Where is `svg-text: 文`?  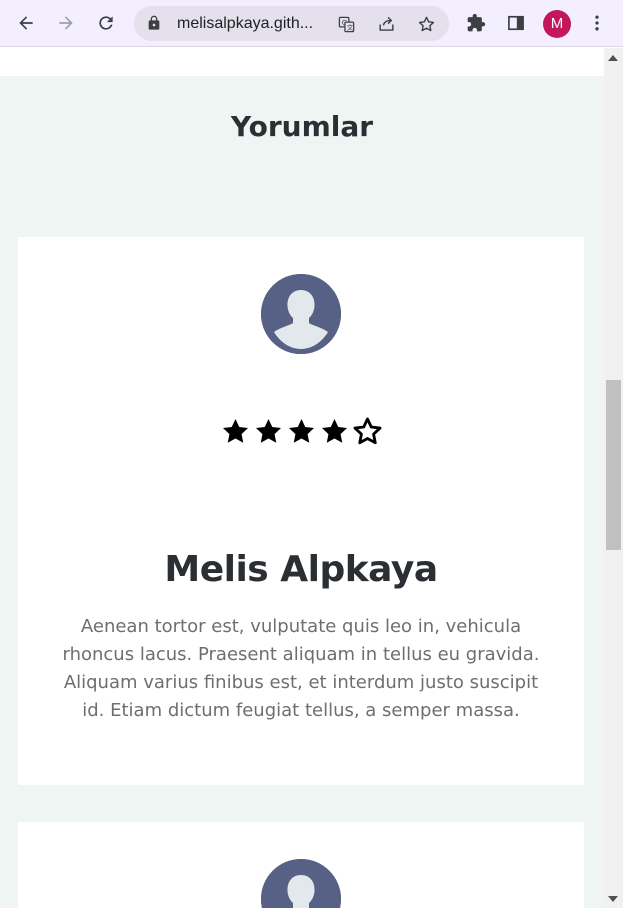 svg-text: 文 is located at coordinates (349, 26).